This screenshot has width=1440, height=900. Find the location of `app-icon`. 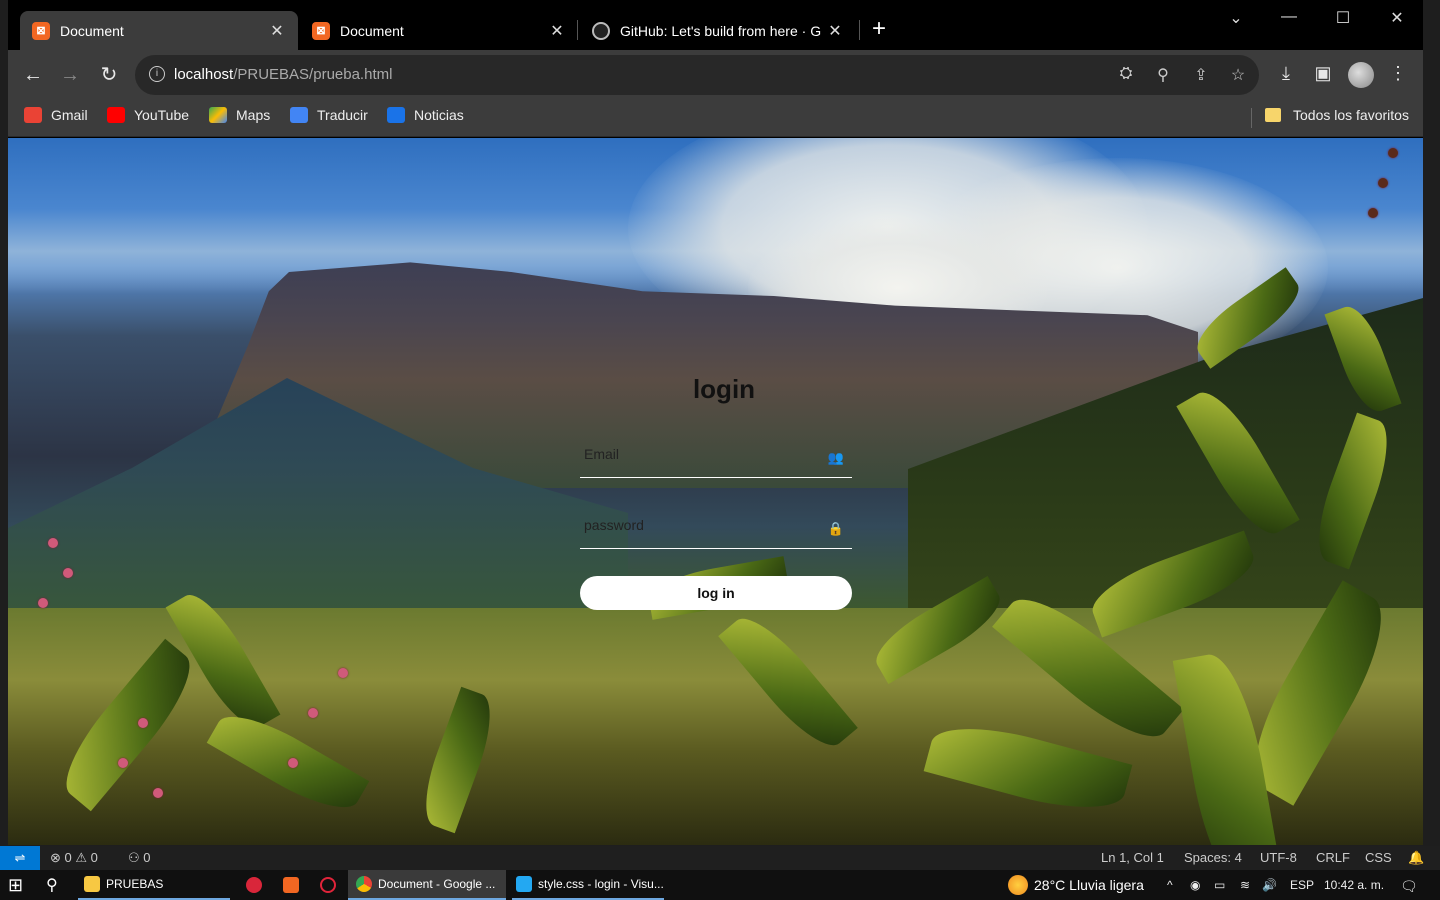

app-icon is located at coordinates (254, 885).